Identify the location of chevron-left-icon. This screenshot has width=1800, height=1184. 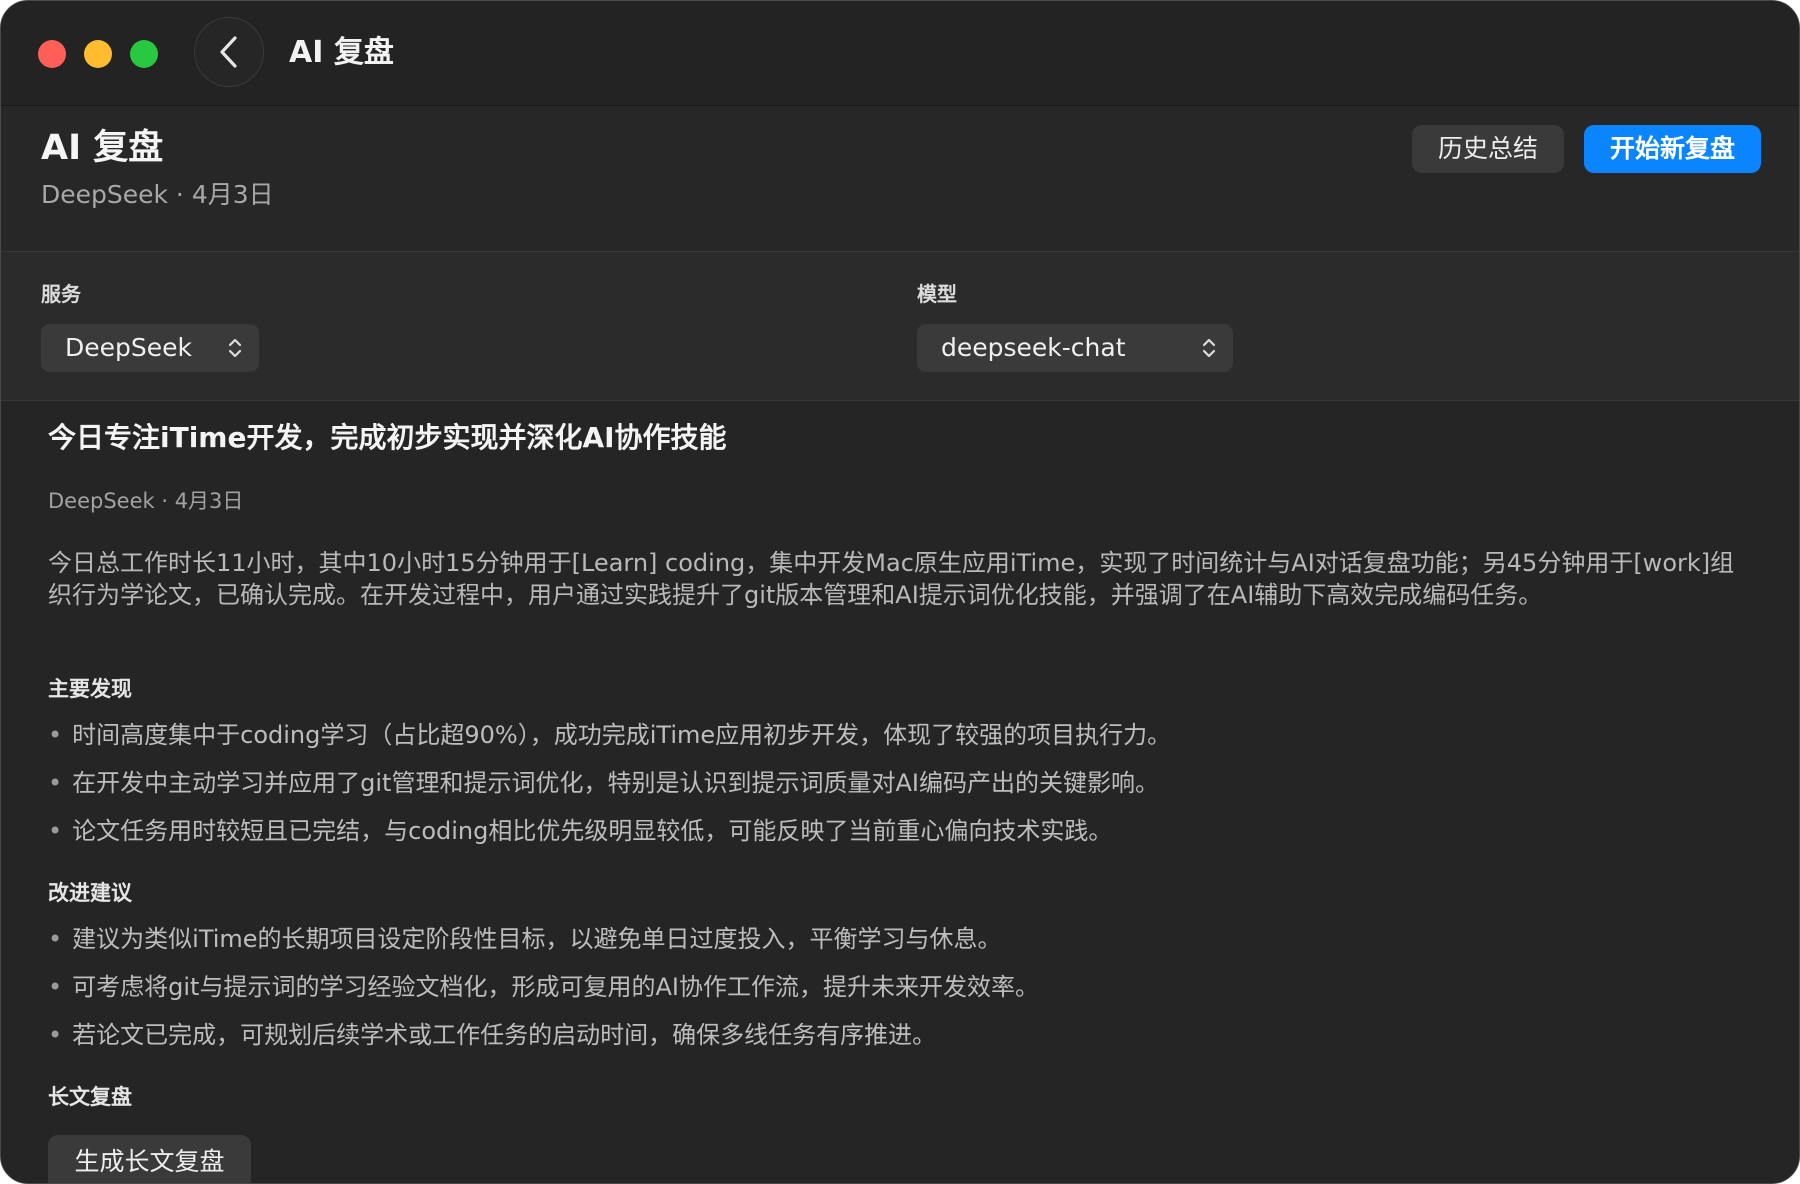
(228, 52).